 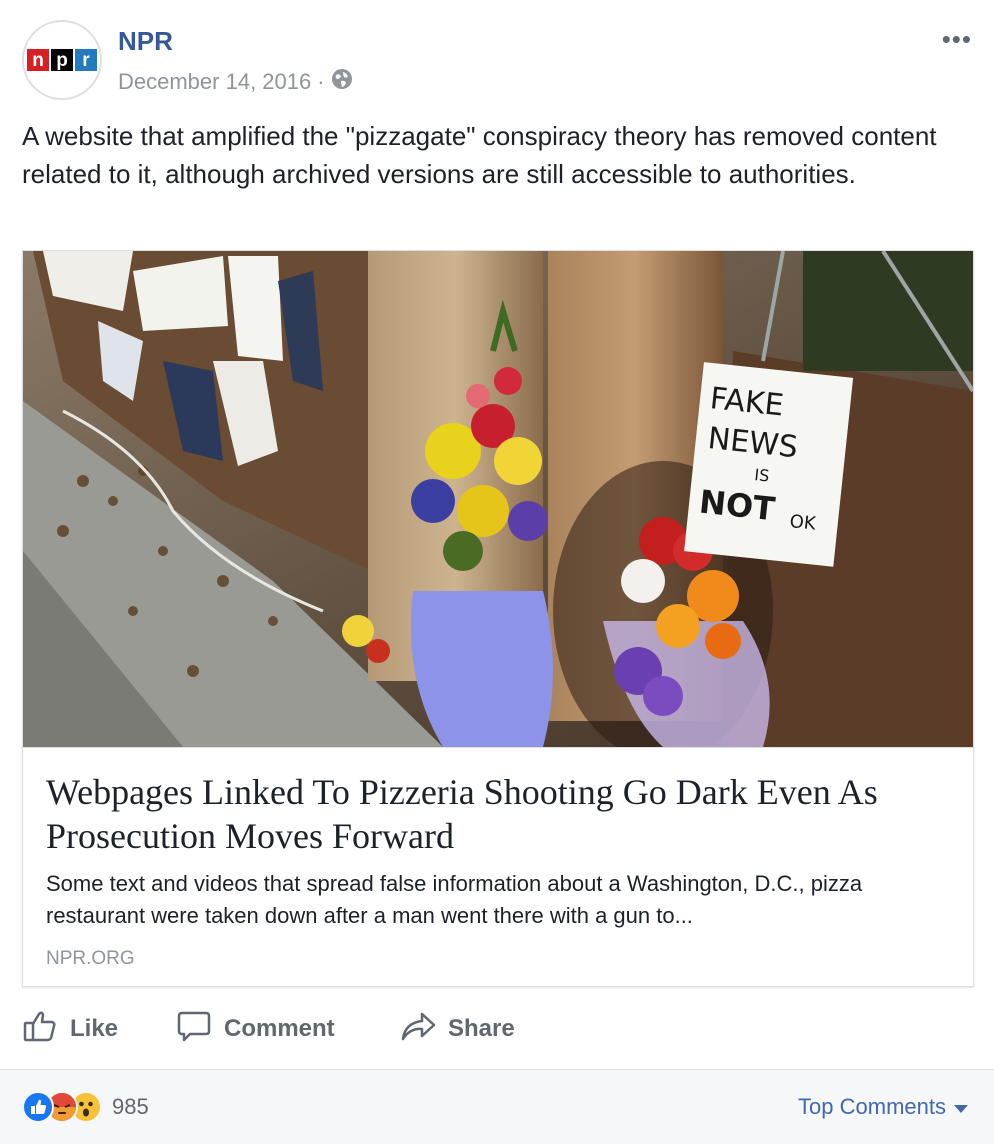 I want to click on share-button: Share, so click(x=500, y=1029).